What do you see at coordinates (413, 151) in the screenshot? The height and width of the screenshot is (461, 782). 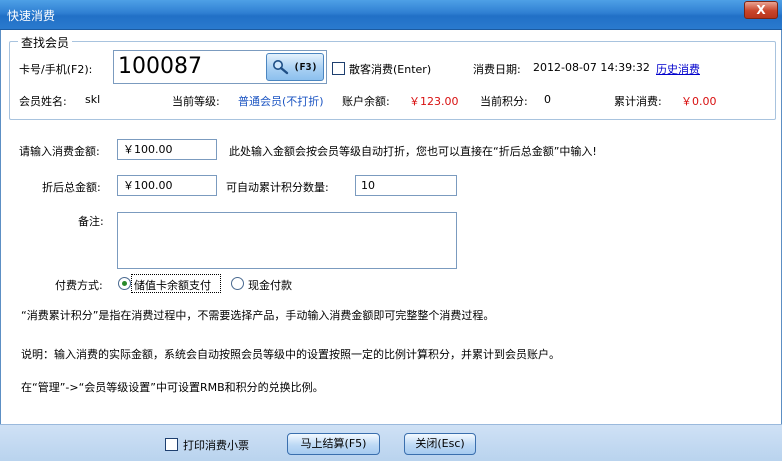 I see `amount-hint: 此处输入金额会按会员等级自动打折，您也可以直接在“折后总金额”中输入!` at bounding box center [413, 151].